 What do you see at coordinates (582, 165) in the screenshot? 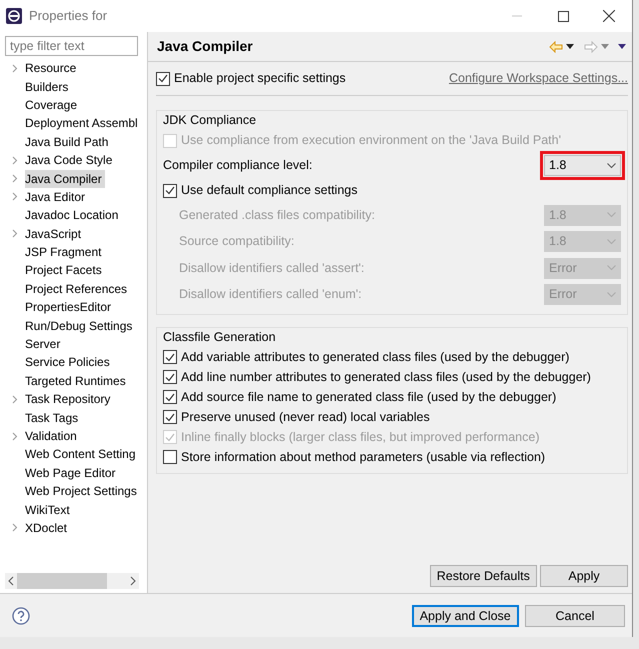
I see `dropdown: 1.8` at bounding box center [582, 165].